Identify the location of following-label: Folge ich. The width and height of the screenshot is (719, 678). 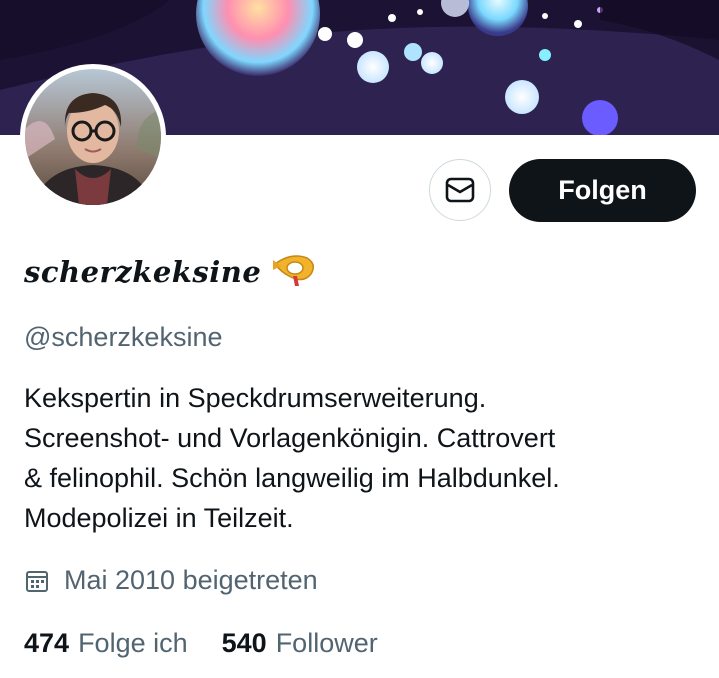
(133, 643).